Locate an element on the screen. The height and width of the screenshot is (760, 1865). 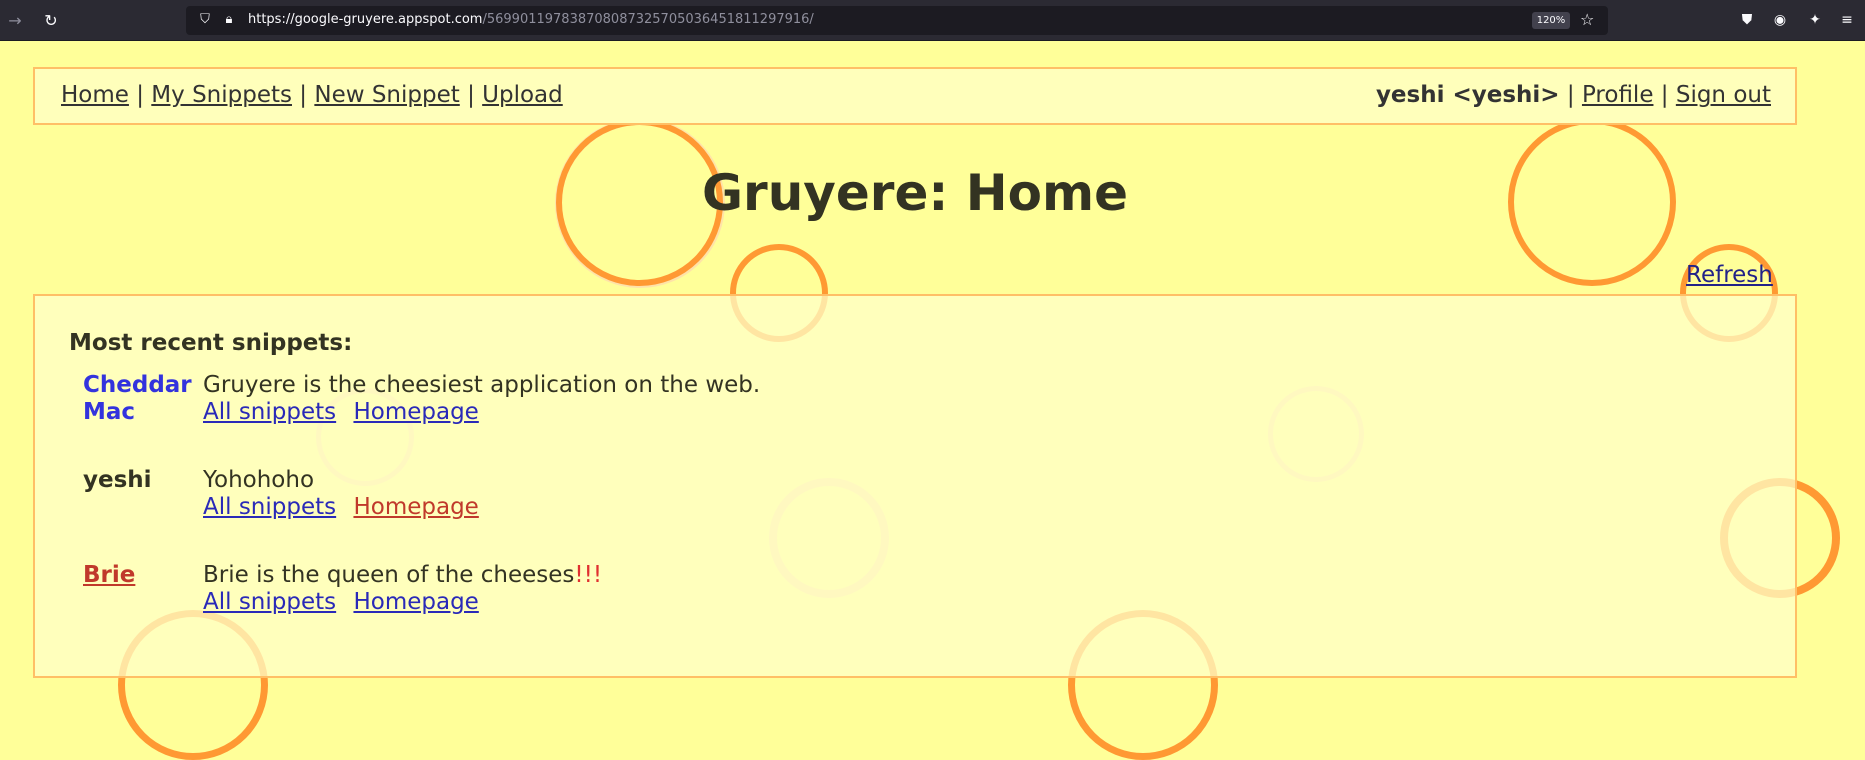
shield-icon: ⛉ is located at coordinates (205, 20).